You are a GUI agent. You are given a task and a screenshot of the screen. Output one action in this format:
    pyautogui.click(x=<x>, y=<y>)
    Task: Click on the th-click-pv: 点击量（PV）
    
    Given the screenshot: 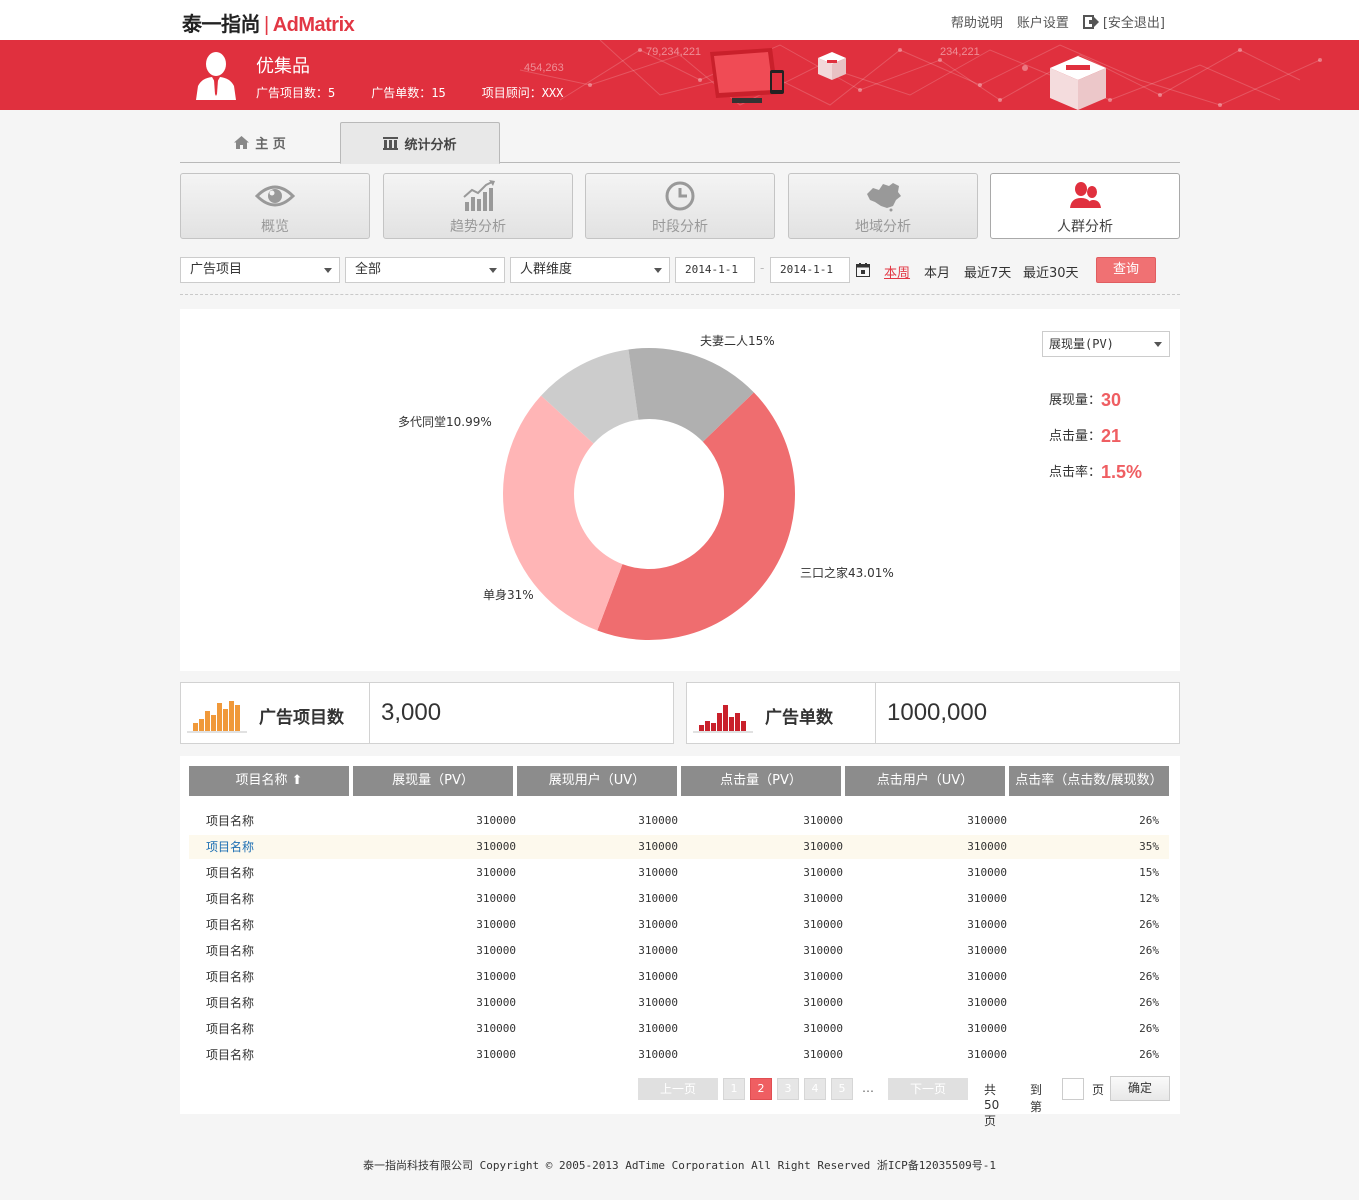 What is the action you would take?
    pyautogui.click(x=761, y=781)
    